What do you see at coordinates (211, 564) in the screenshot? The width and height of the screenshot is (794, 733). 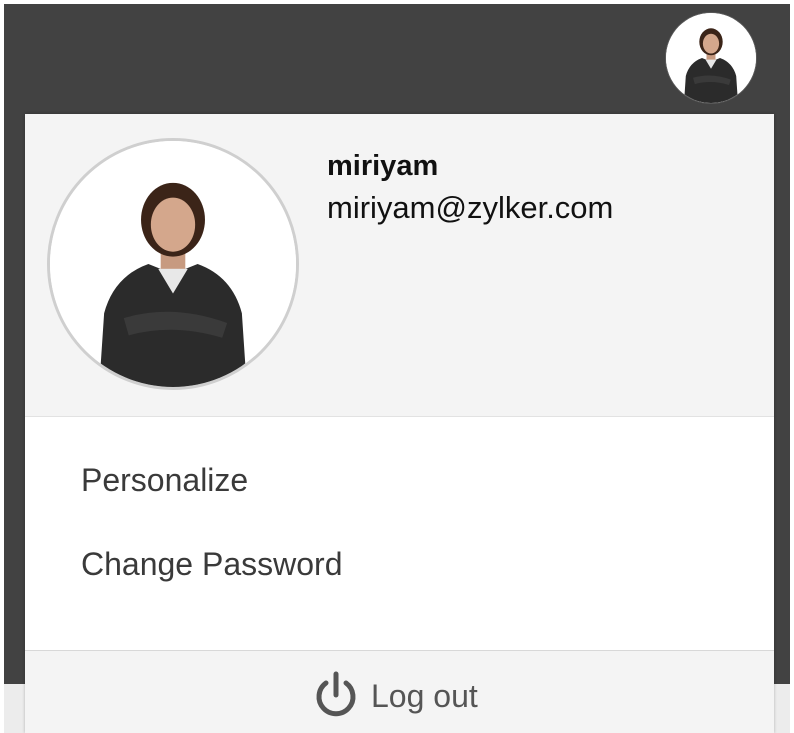 I see `change-password-menu-item: Change Password` at bounding box center [211, 564].